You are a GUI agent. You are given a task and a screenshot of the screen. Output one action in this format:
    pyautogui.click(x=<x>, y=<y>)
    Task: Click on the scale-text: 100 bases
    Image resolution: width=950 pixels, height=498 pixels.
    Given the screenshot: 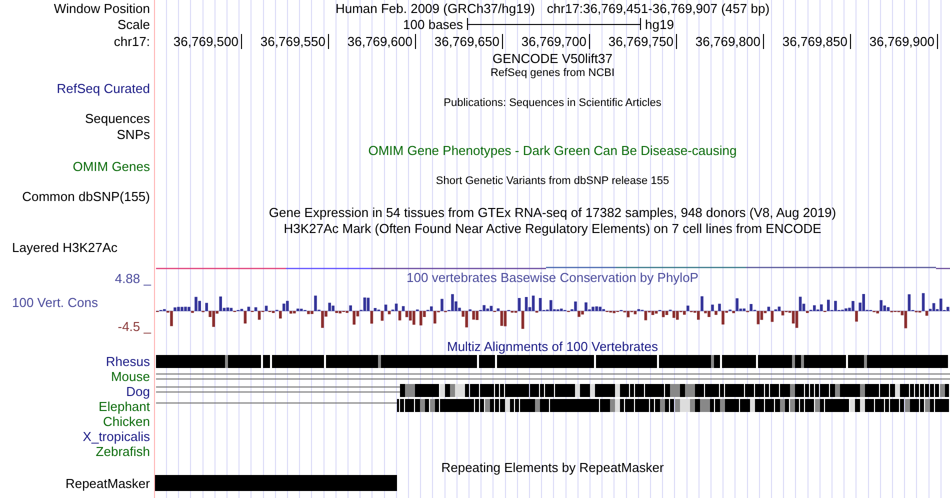 What is the action you would take?
    pyautogui.click(x=433, y=24)
    